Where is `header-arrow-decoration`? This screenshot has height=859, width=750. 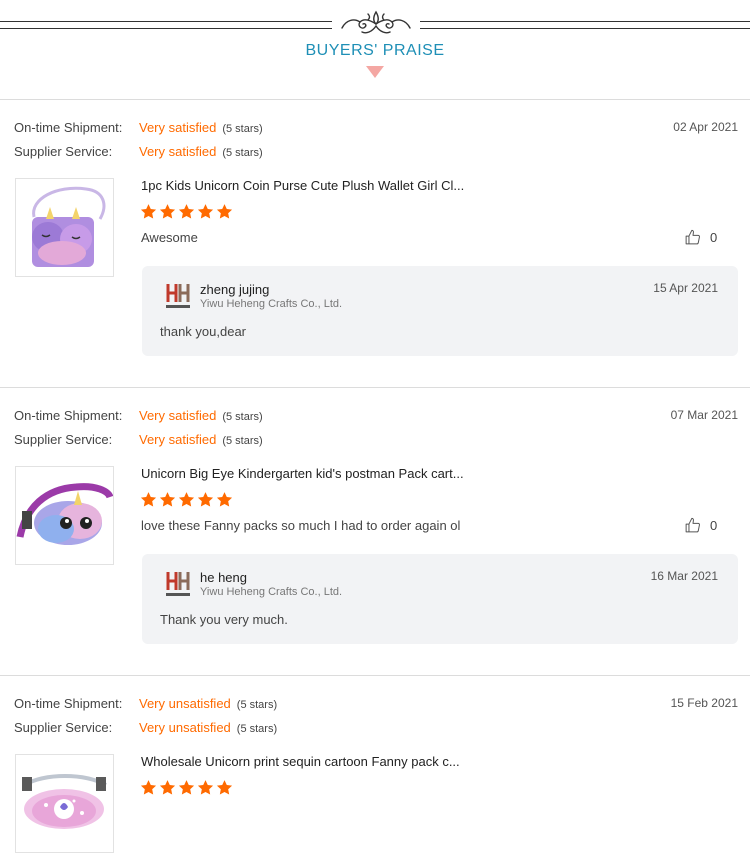 header-arrow-decoration is located at coordinates (375, 72).